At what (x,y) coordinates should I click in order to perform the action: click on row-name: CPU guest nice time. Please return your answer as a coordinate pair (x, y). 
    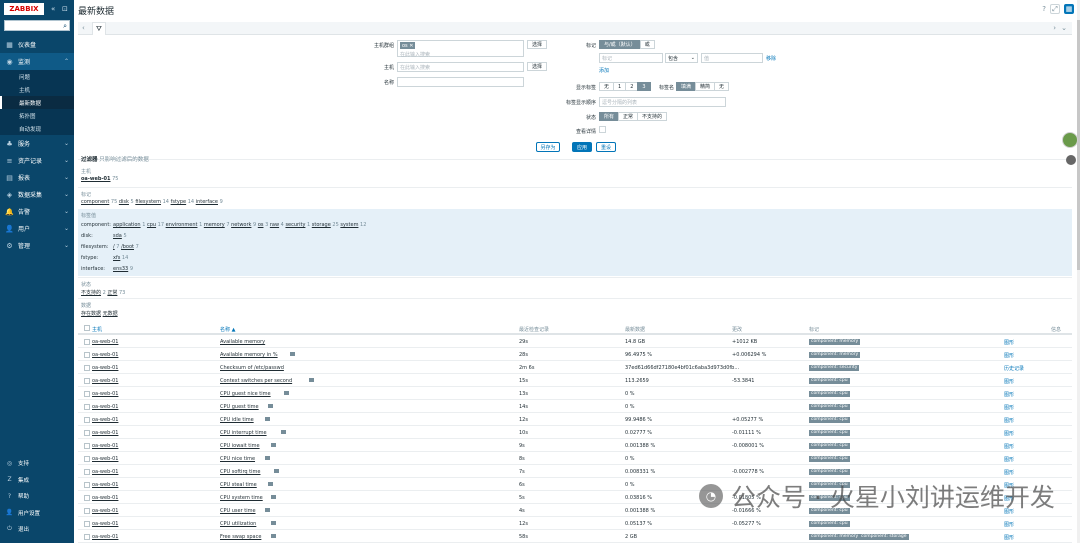
    Looking at the image, I should click on (245, 394).